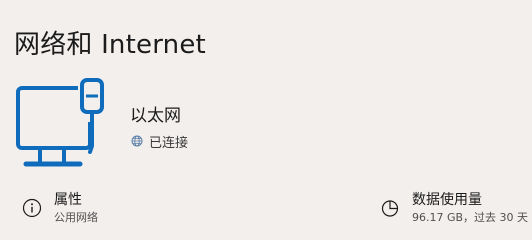 The width and height of the screenshot is (532, 240). Describe the element at coordinates (390, 208) in the screenshot. I see `pie-chart-icon` at that location.